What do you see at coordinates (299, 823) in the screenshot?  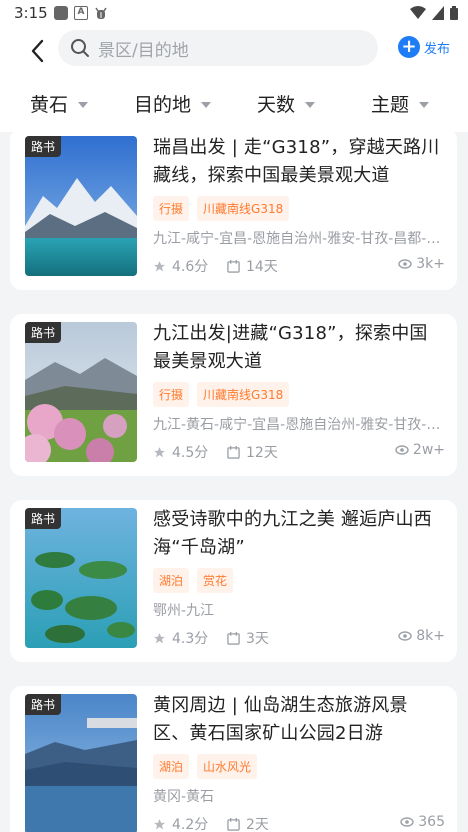 I see `route-meta: 4.2分 2天 365` at bounding box center [299, 823].